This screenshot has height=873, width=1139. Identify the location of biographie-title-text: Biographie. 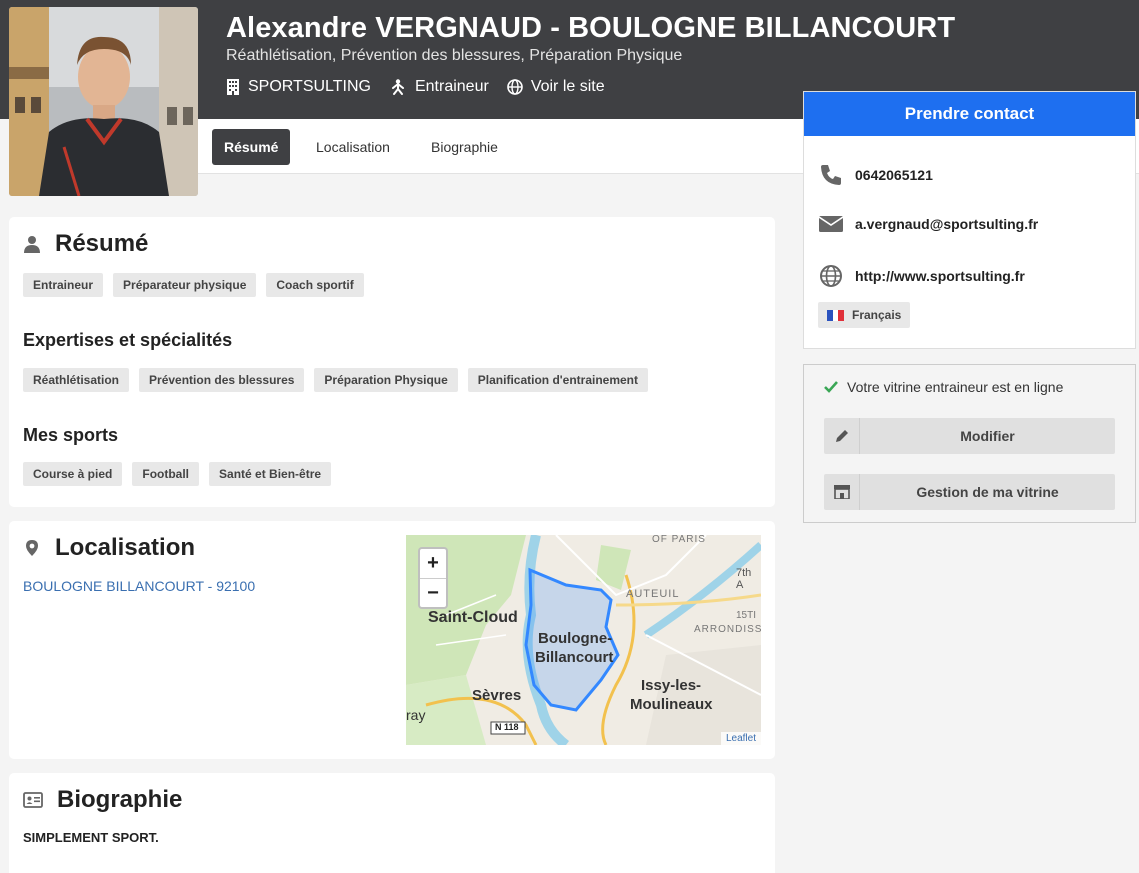
(120, 799).